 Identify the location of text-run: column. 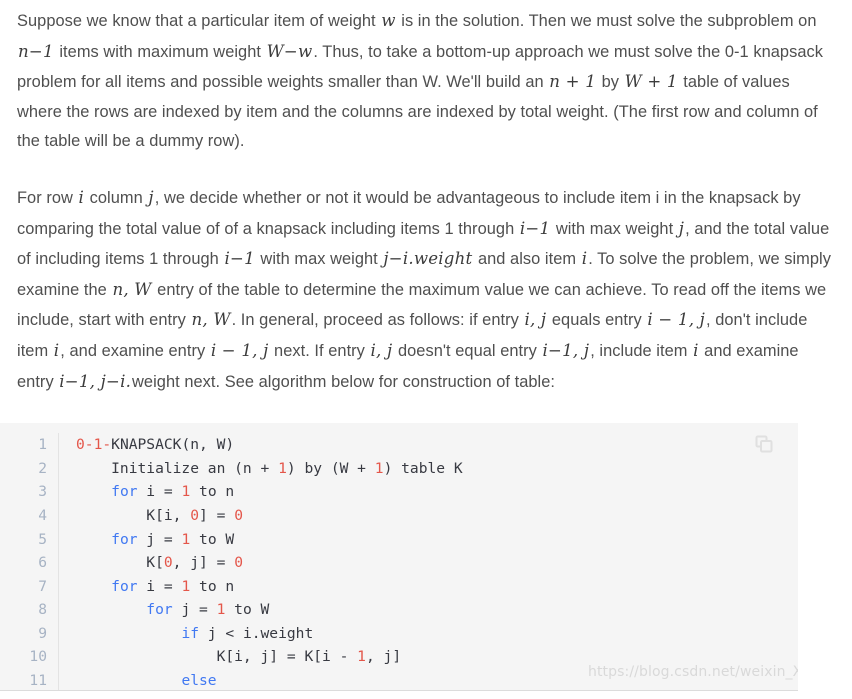
(116, 197).